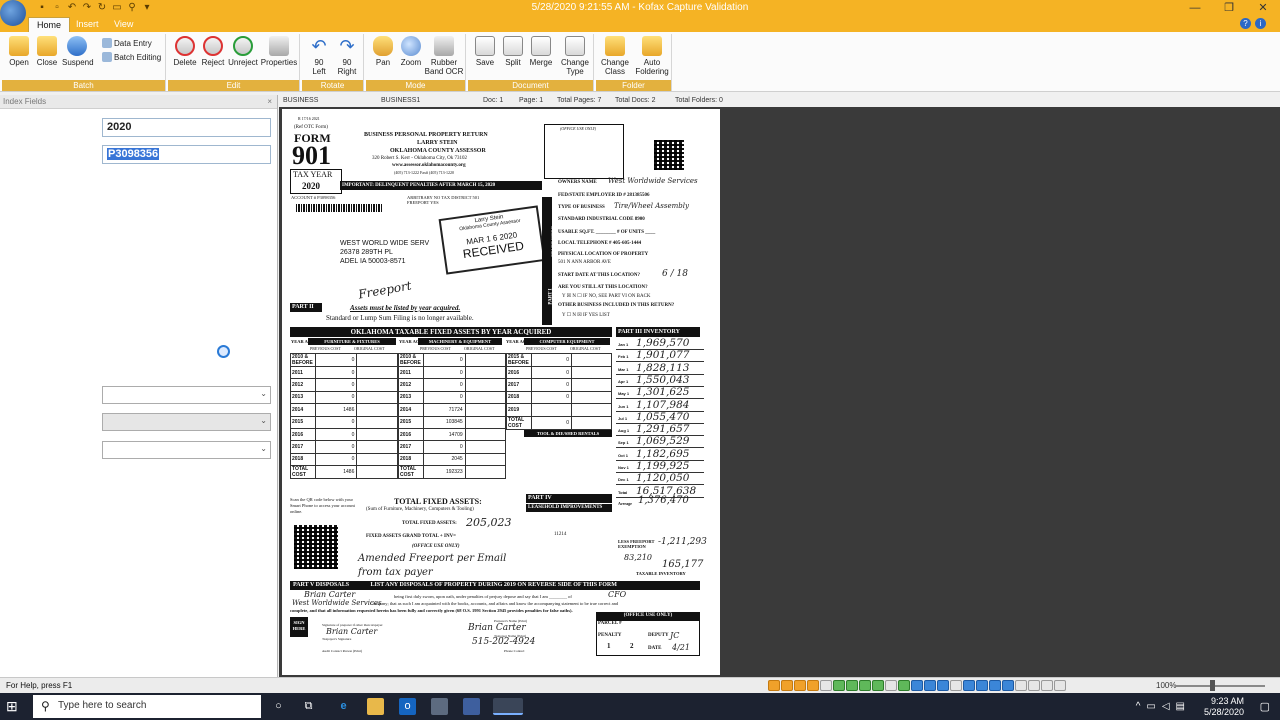 The width and height of the screenshot is (1280, 720). Describe the element at coordinates (969, 685) in the screenshot. I see `first-page-icon` at that location.